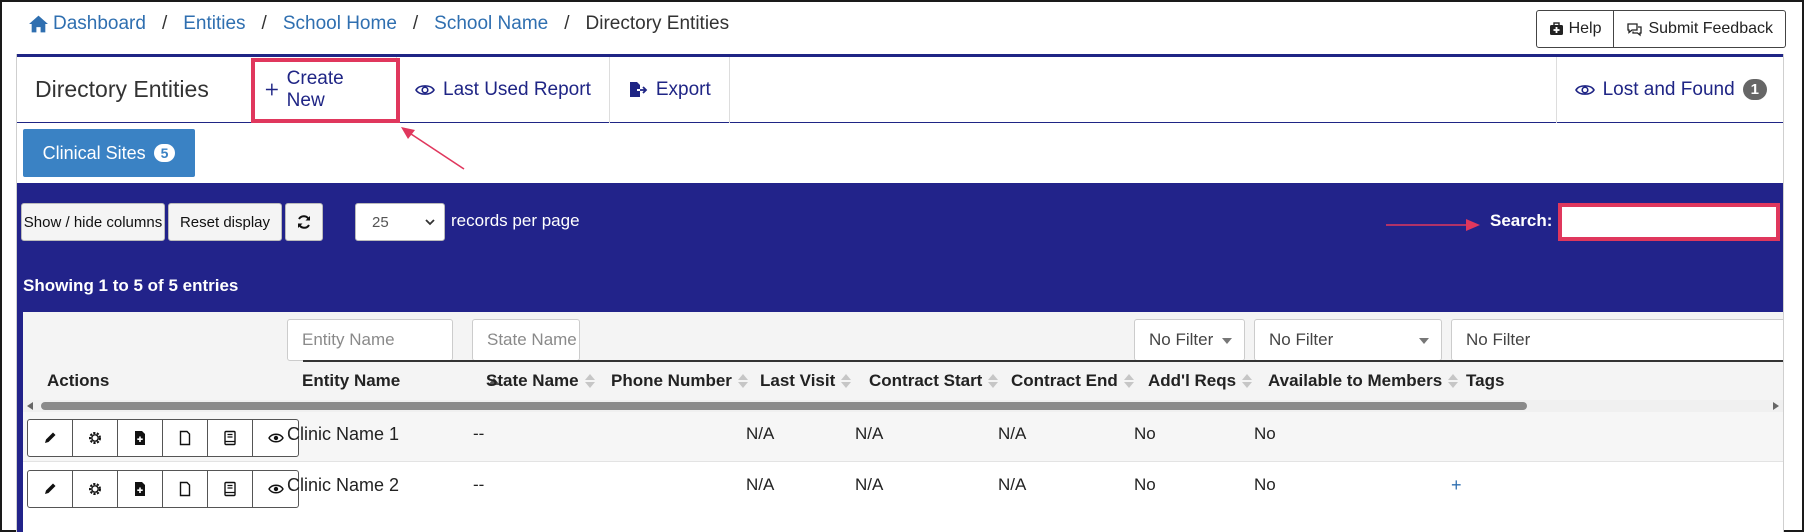 The height and width of the screenshot is (532, 1804). I want to click on eye-icon, so click(425, 89).